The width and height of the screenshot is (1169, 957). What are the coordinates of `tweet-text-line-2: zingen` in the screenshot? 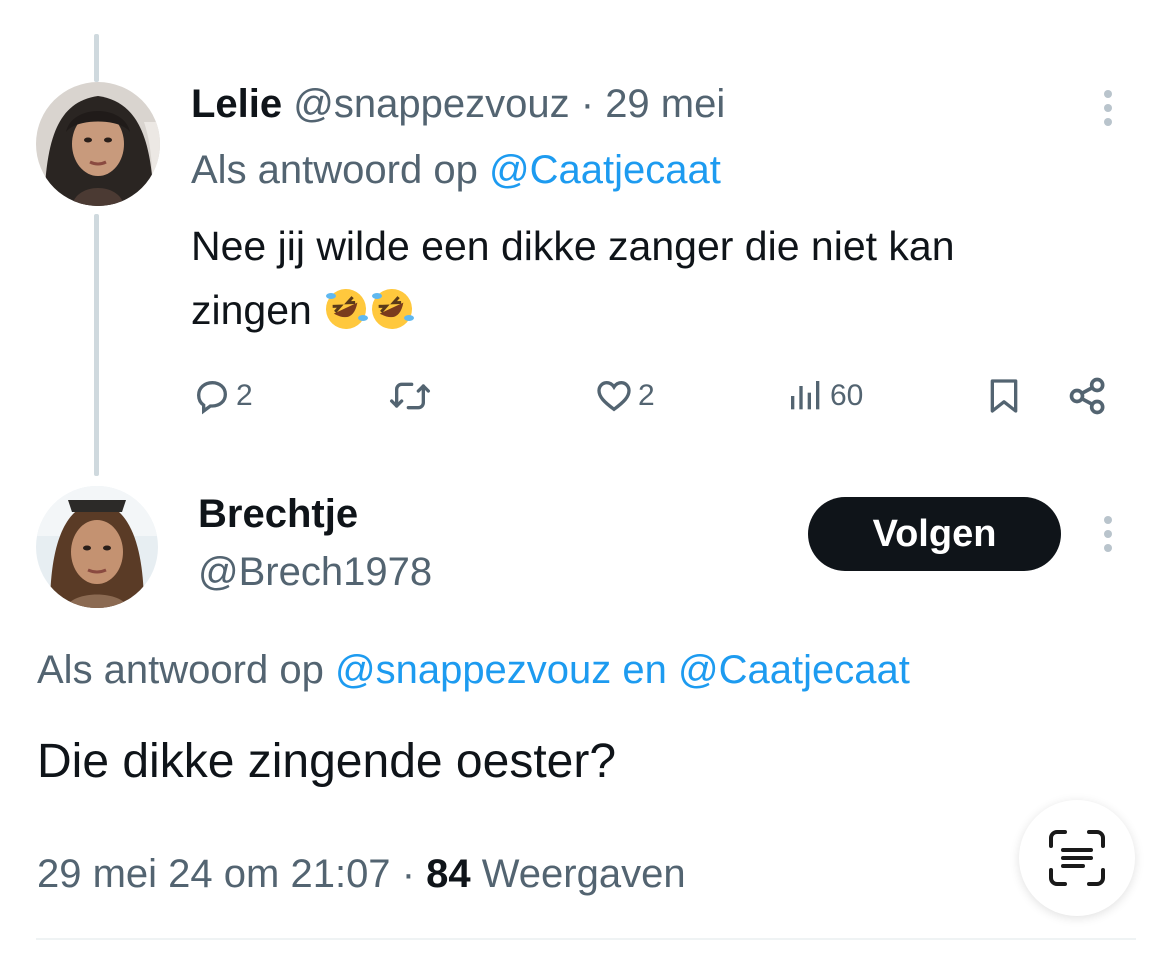 It's located at (671, 314).